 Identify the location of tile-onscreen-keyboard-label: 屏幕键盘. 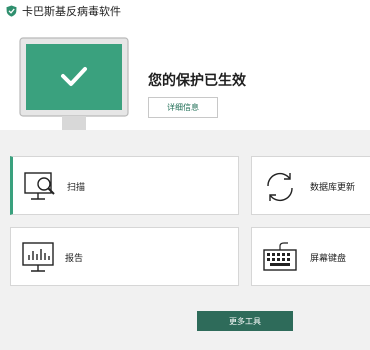
(328, 259).